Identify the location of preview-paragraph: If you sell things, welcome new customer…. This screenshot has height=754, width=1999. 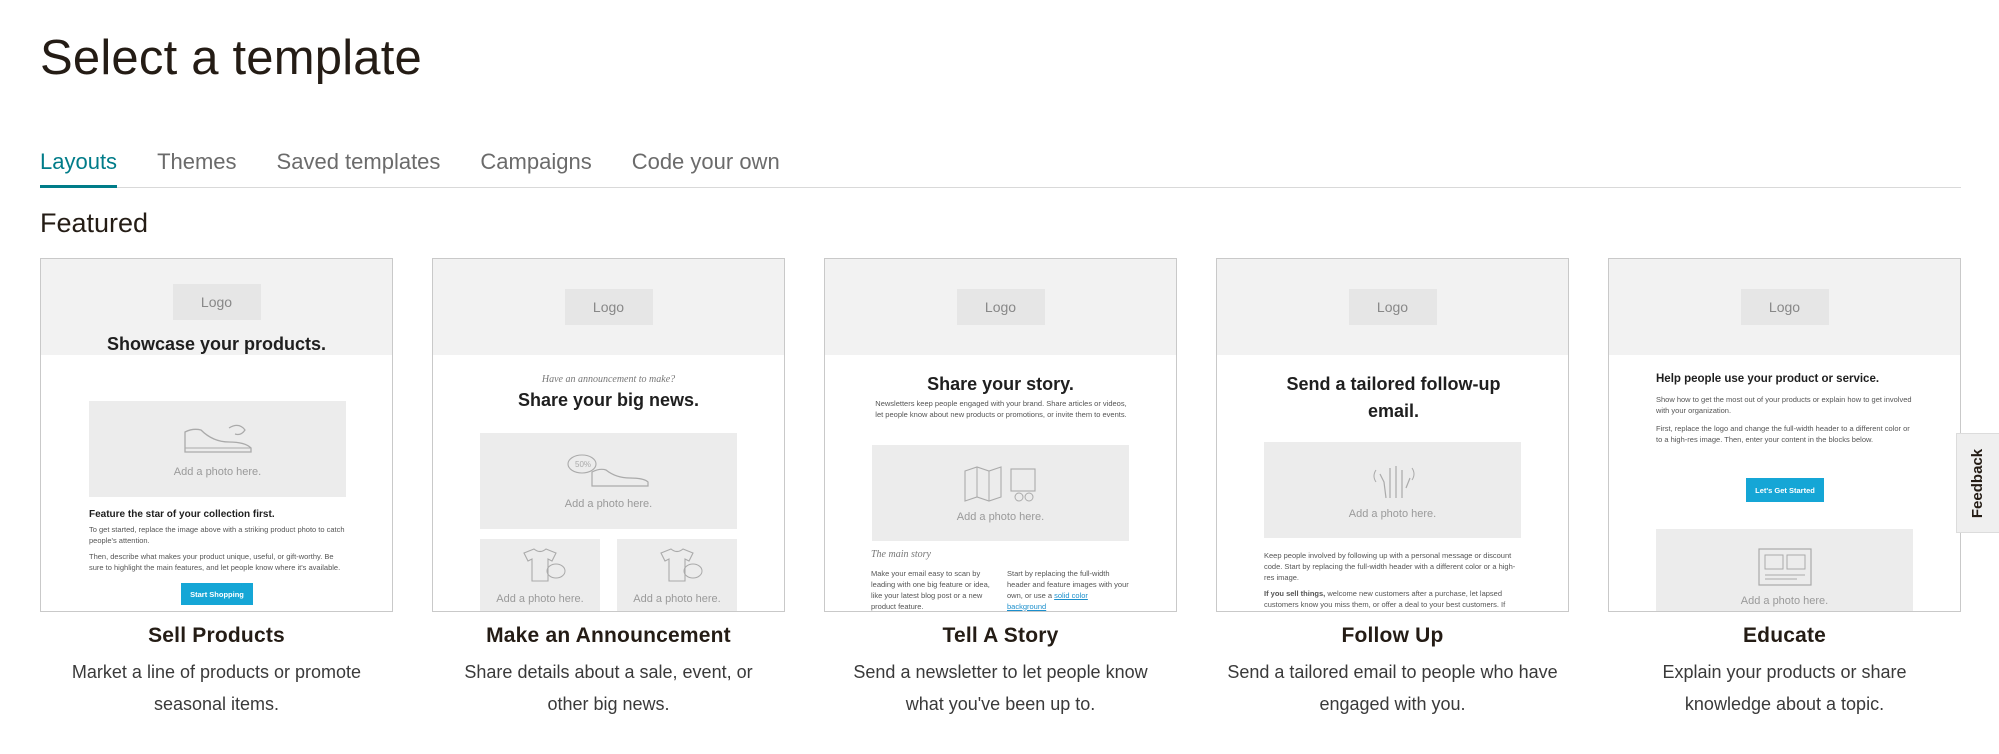
(1393, 600).